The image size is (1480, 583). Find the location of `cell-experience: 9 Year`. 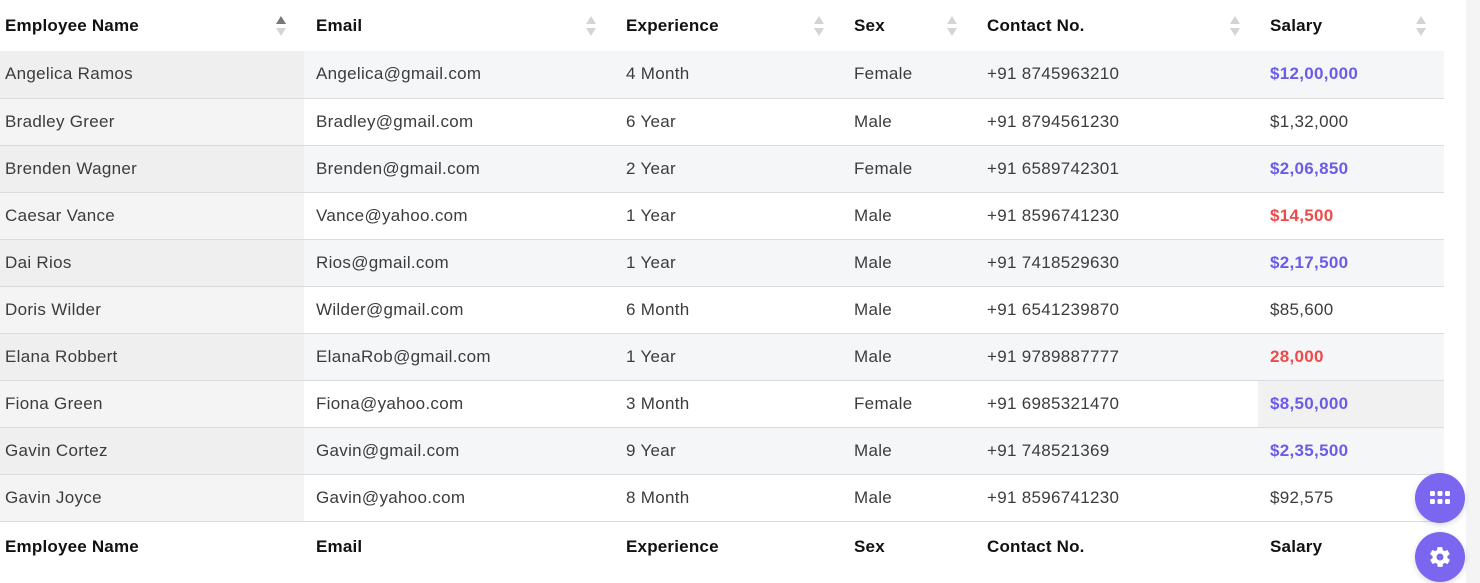

cell-experience: 9 Year is located at coordinates (728, 451).